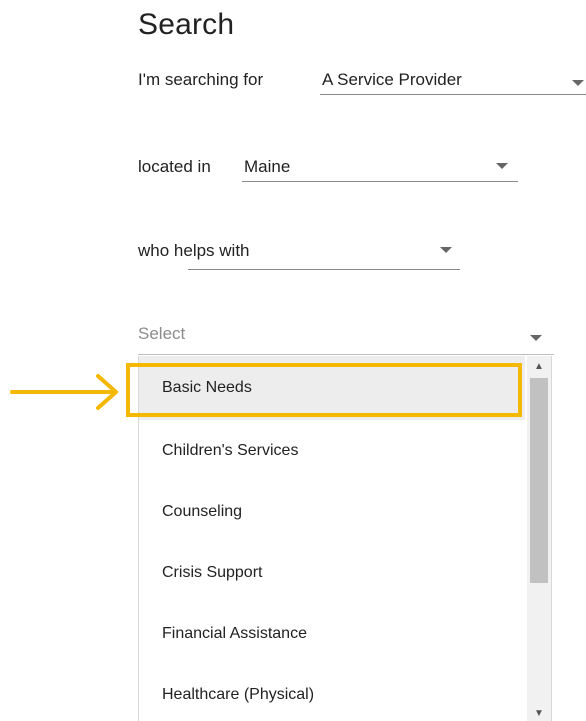  What do you see at coordinates (539, 366) in the screenshot?
I see `scroll-up-arrow-icon: ▲` at bounding box center [539, 366].